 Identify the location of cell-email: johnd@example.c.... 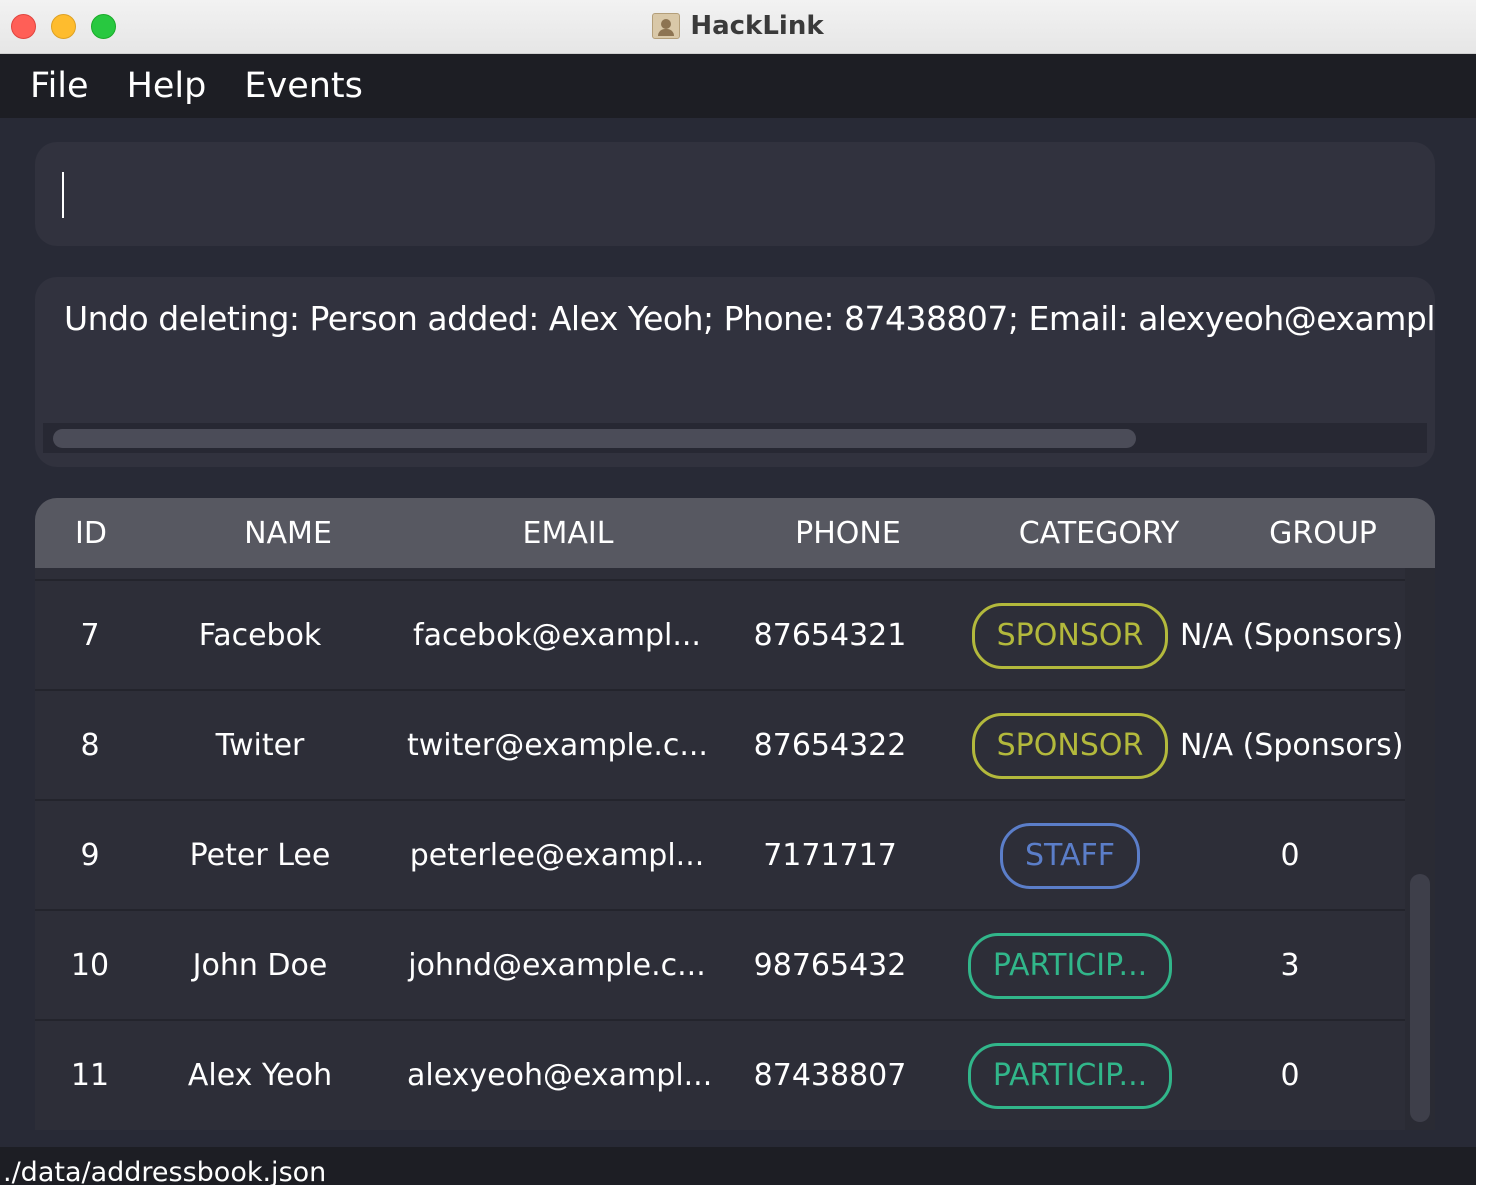
(557, 965).